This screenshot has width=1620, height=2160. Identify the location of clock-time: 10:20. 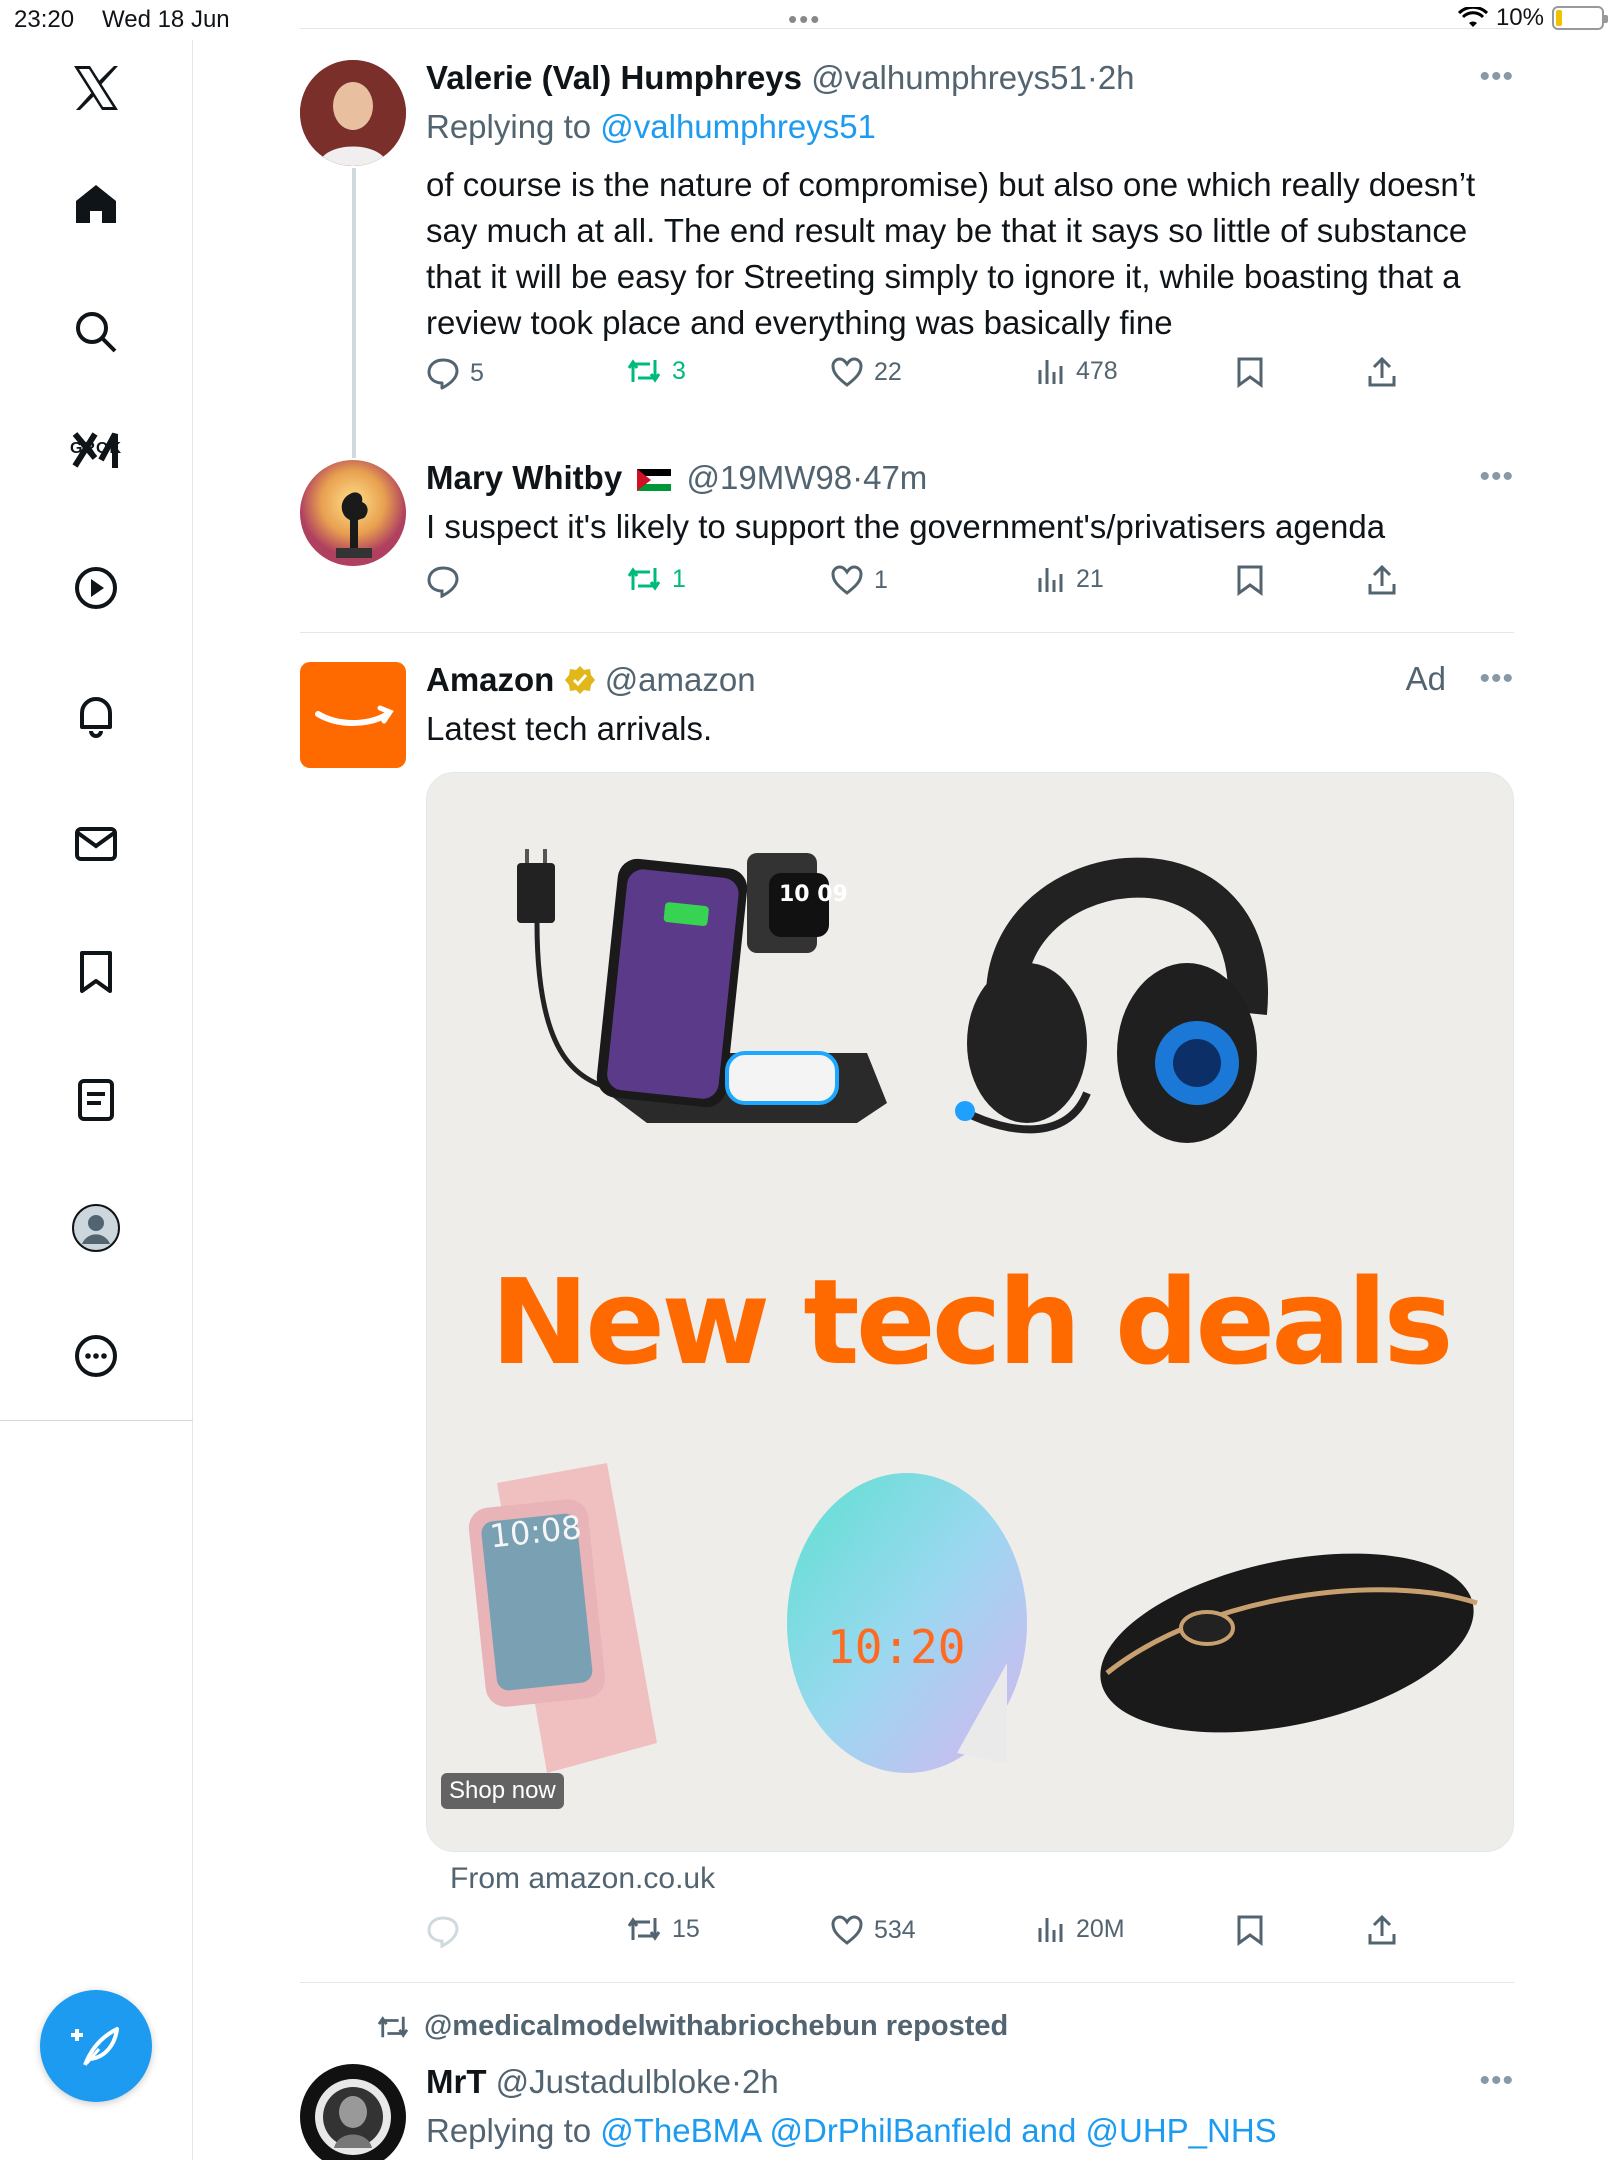
(896, 1647).